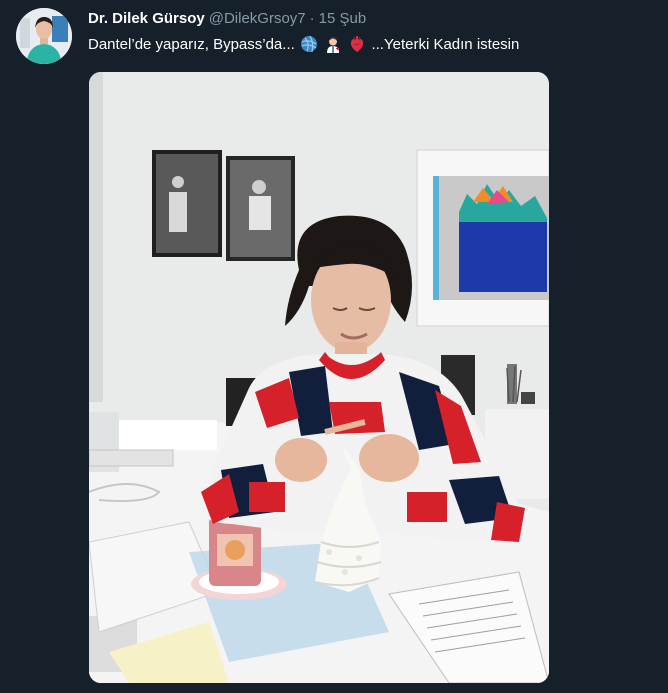 Image resolution: width=668 pixels, height=693 pixels. I want to click on author-name: Dr. Dilek Gürsoy, so click(146, 18).